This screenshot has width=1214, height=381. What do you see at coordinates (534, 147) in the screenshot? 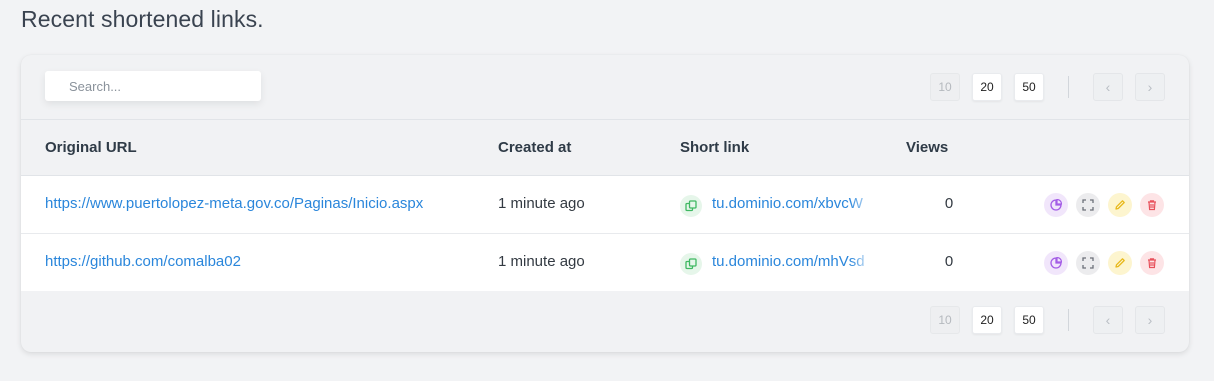
I see `header-created-at: Created at` at bounding box center [534, 147].